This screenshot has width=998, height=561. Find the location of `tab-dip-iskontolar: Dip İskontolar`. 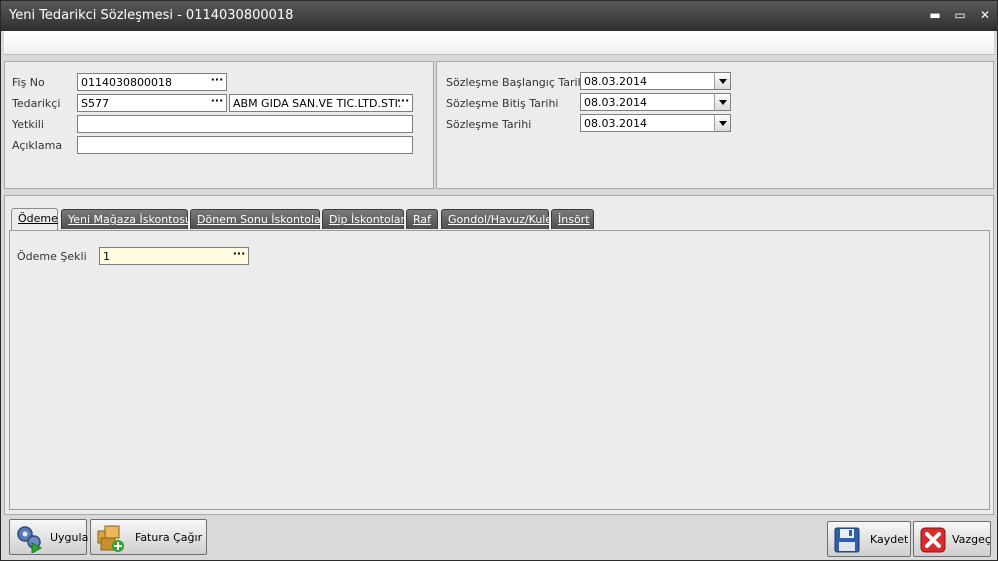

tab-dip-iskontolar: Dip İskontolar is located at coordinates (363, 219).